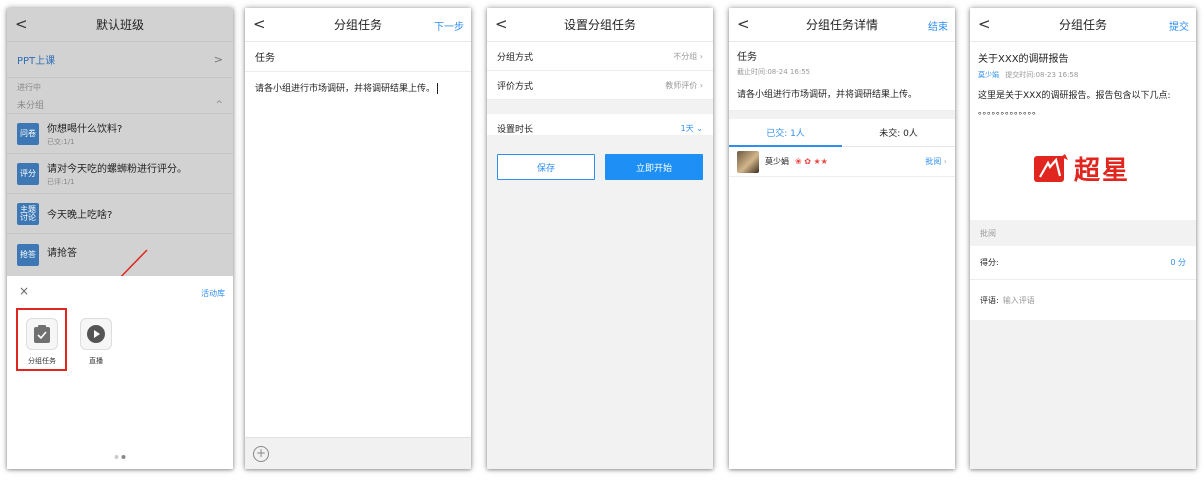  What do you see at coordinates (841, 25) in the screenshot?
I see `page-title: 分组任务详情` at bounding box center [841, 25].